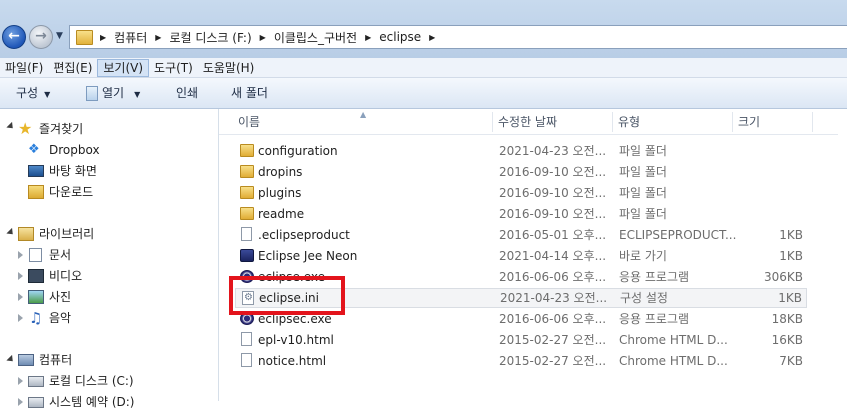  Describe the element at coordinates (783, 277) in the screenshot. I see `file-size: 306KB` at that location.